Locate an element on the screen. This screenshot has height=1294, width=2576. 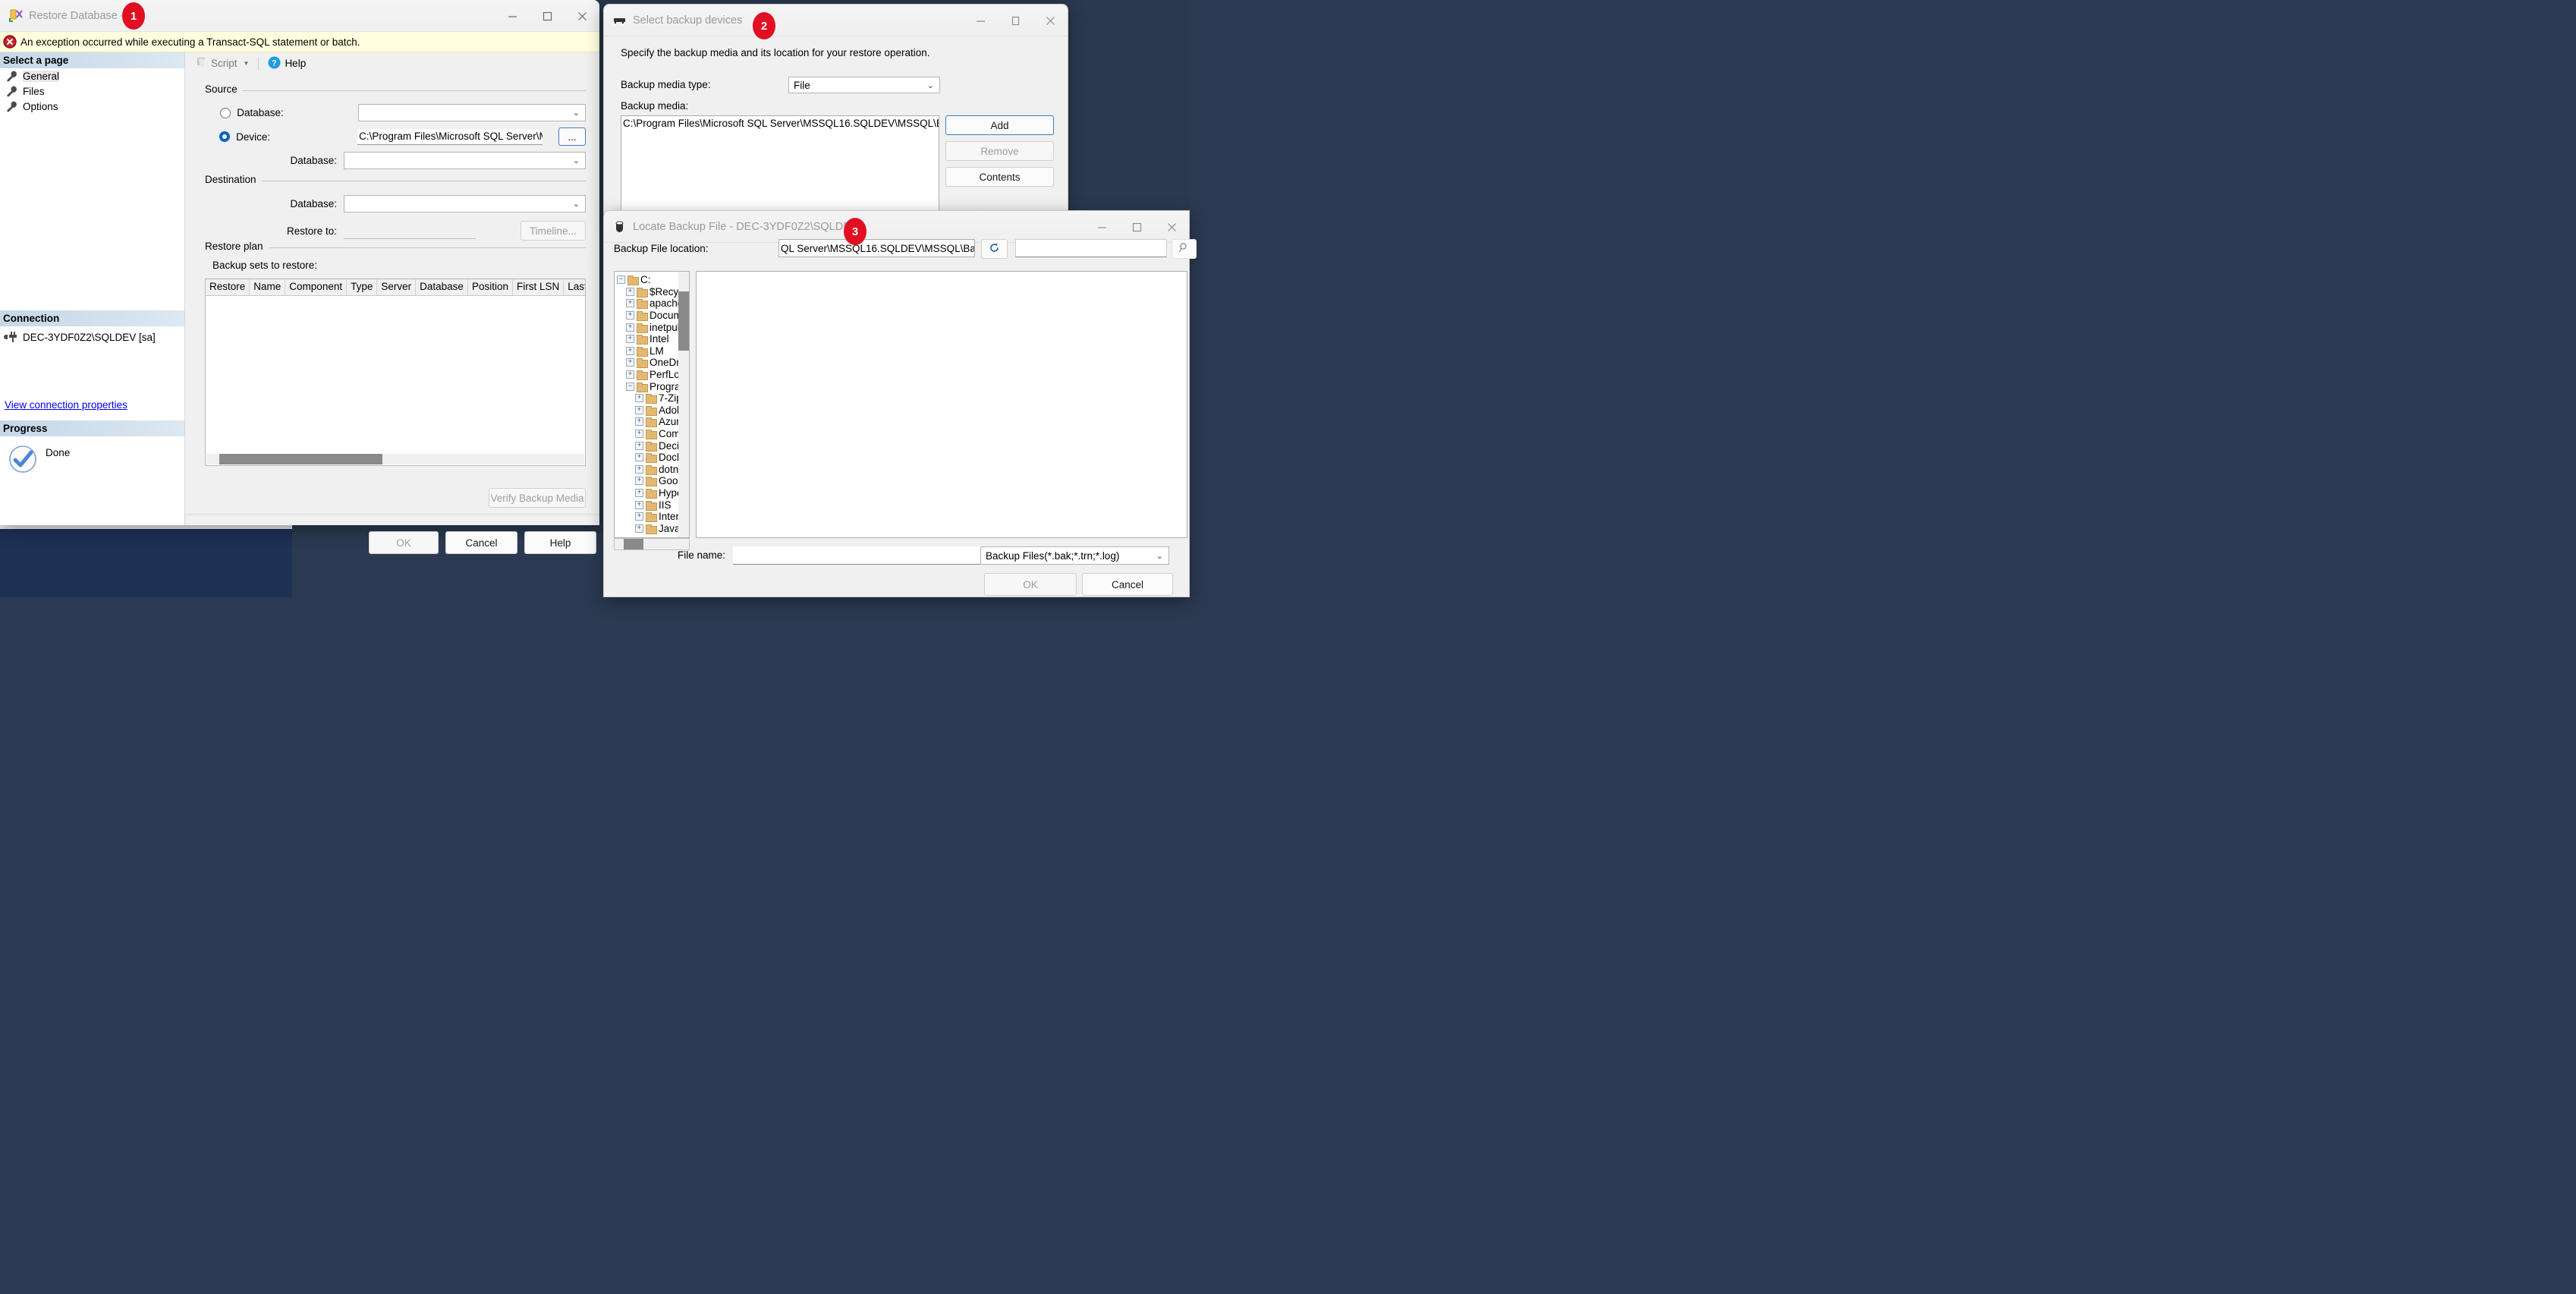
column-name: Name is located at coordinates (268, 287).